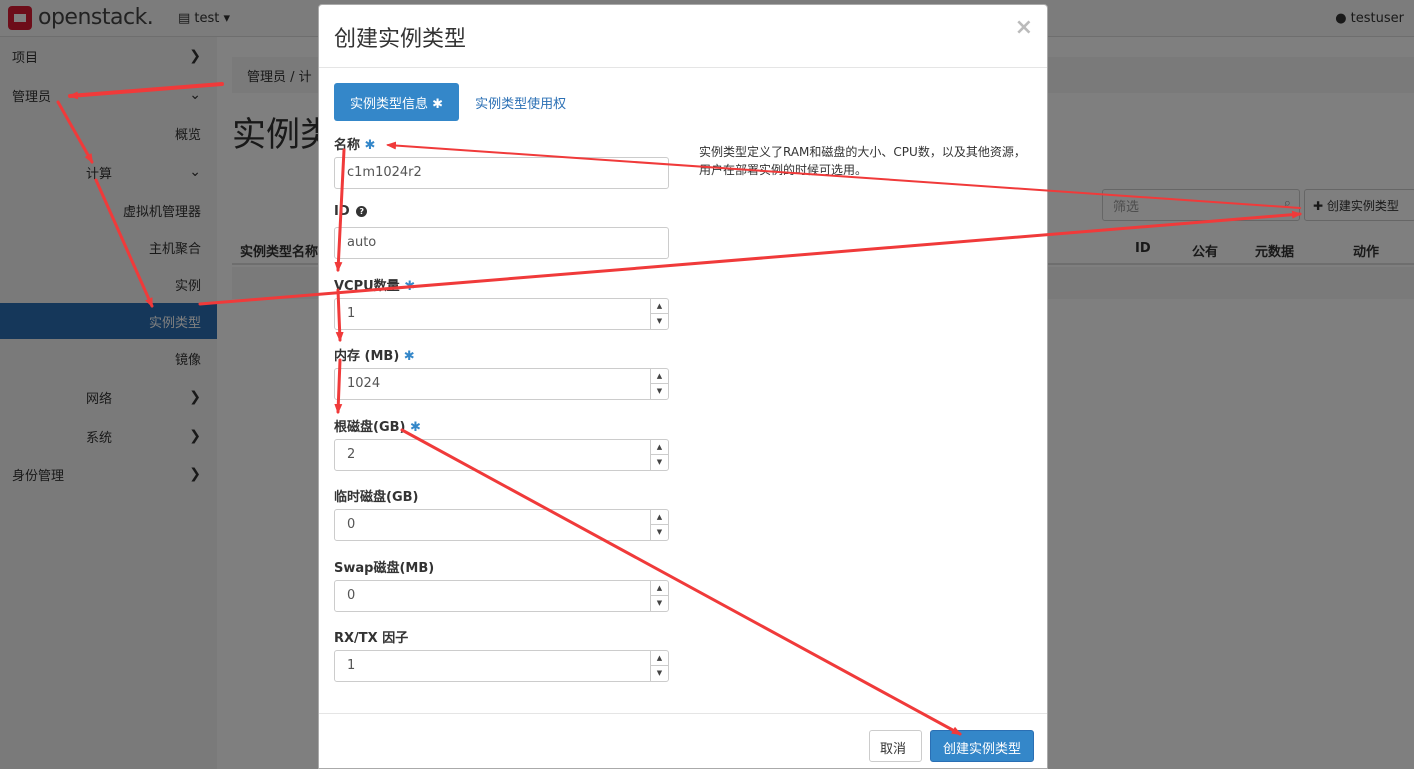 This screenshot has width=1414, height=769. I want to click on rxtx-field-group: RX/TX 因子 1 ▲ ▼, so click(501, 654).